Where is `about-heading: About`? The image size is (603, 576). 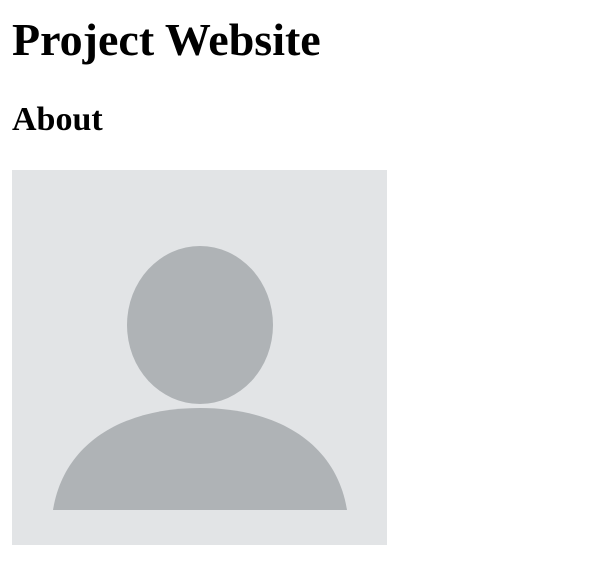
about-heading: About is located at coordinates (57, 119).